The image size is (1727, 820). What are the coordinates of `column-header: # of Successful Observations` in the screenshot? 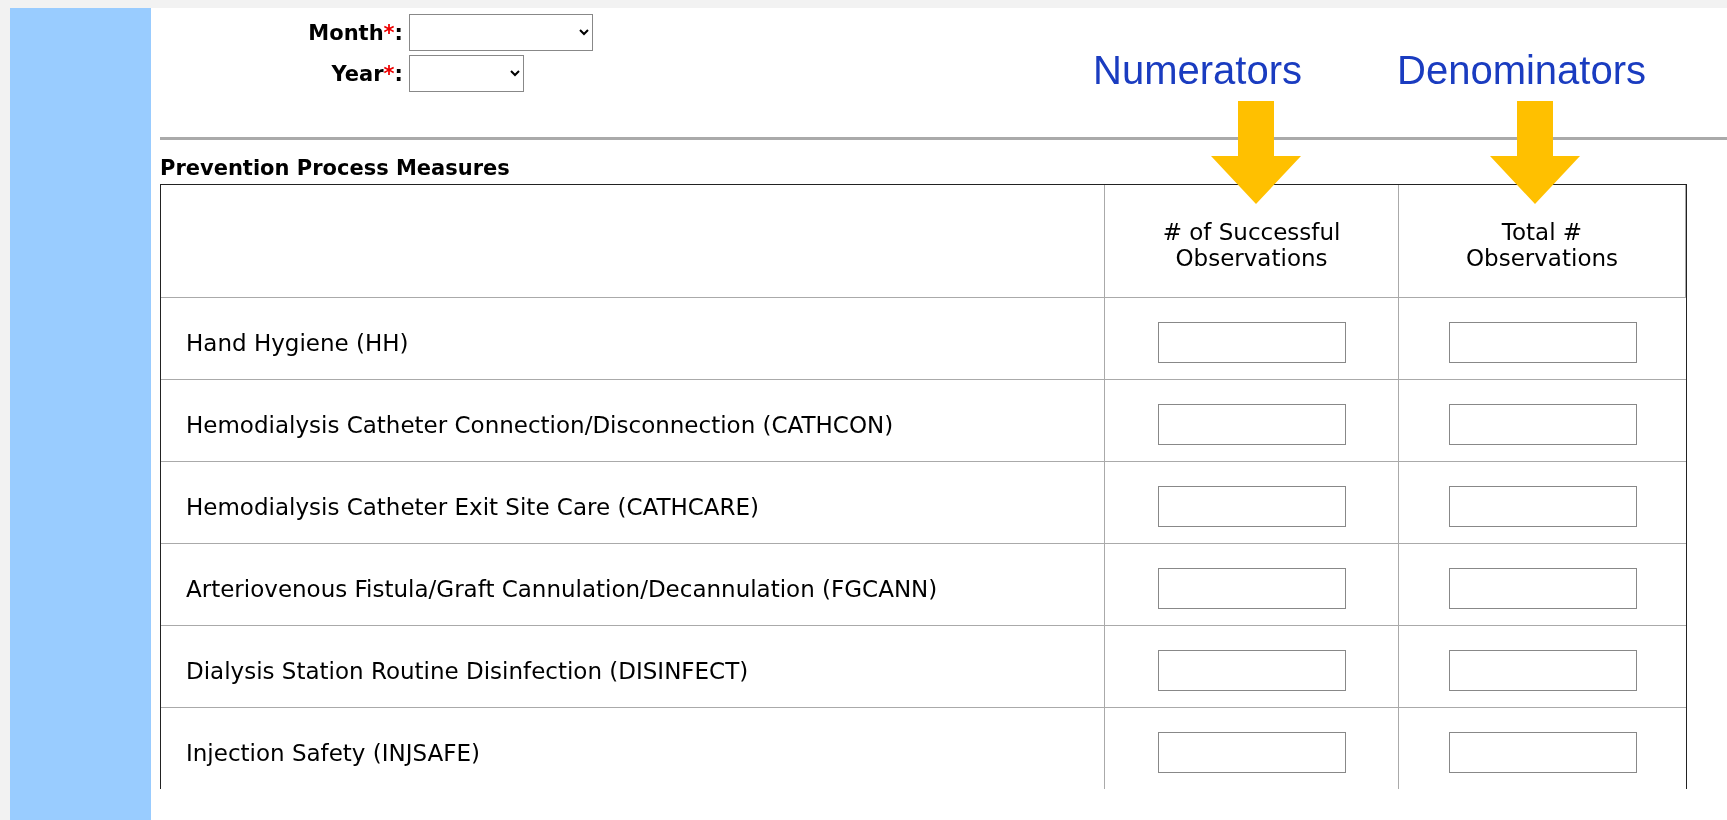 It's located at (1251, 245).